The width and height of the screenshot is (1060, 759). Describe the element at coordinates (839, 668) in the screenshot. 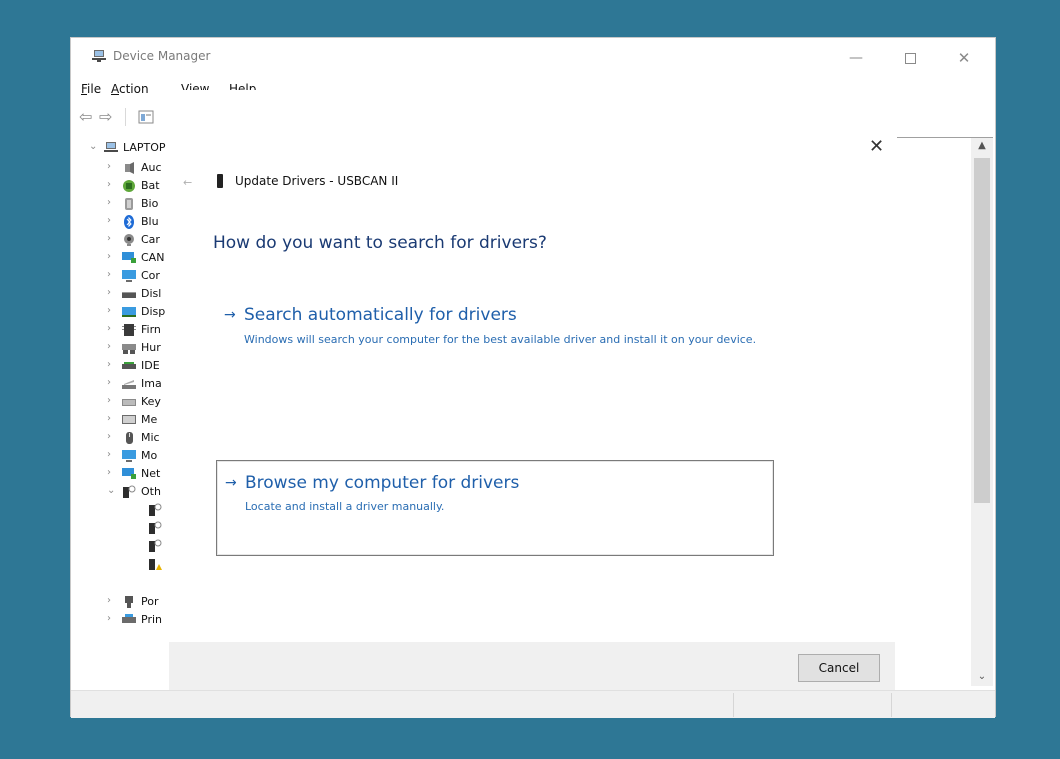

I see `cancel-button: Cancel` at that location.